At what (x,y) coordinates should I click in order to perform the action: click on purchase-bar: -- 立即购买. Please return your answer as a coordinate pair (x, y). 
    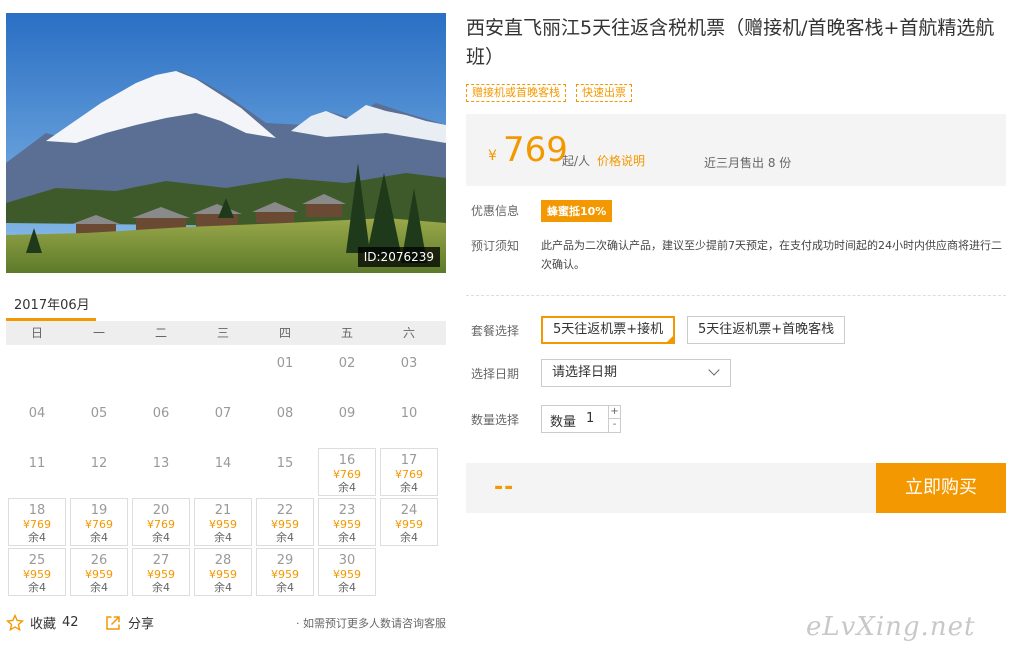
    Looking at the image, I should click on (736, 488).